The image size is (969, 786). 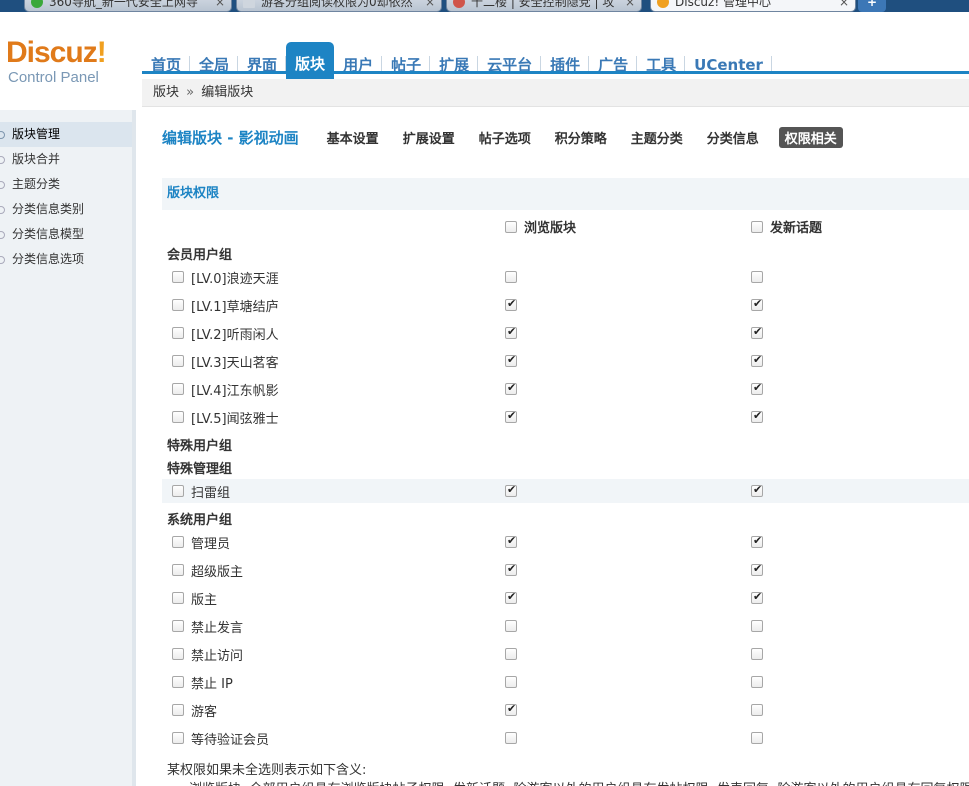 I want to click on browser-tab-title: 游客分组阅读权限为0却依然, so click(x=337, y=4).